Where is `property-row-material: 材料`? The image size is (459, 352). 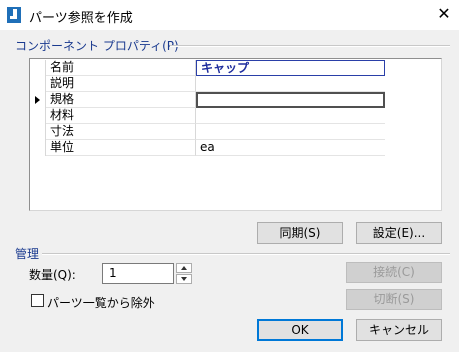
property-row-material: 材料 is located at coordinates (207, 116).